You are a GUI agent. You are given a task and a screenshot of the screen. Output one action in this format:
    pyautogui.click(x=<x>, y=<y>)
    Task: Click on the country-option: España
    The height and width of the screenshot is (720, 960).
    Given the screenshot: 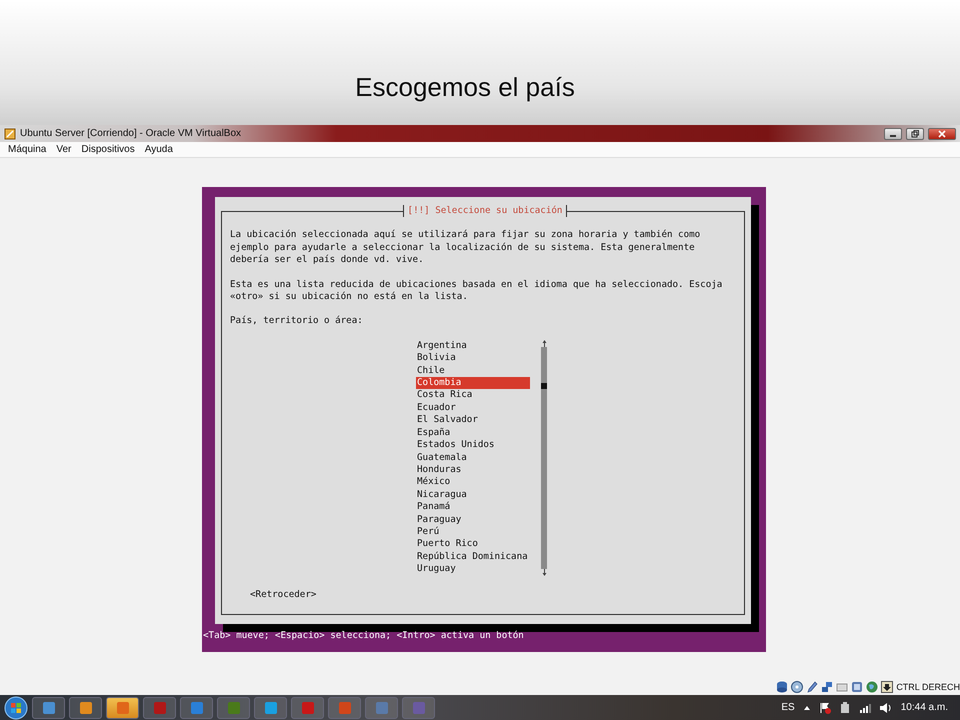 What is the action you would take?
    pyautogui.click(x=473, y=433)
    